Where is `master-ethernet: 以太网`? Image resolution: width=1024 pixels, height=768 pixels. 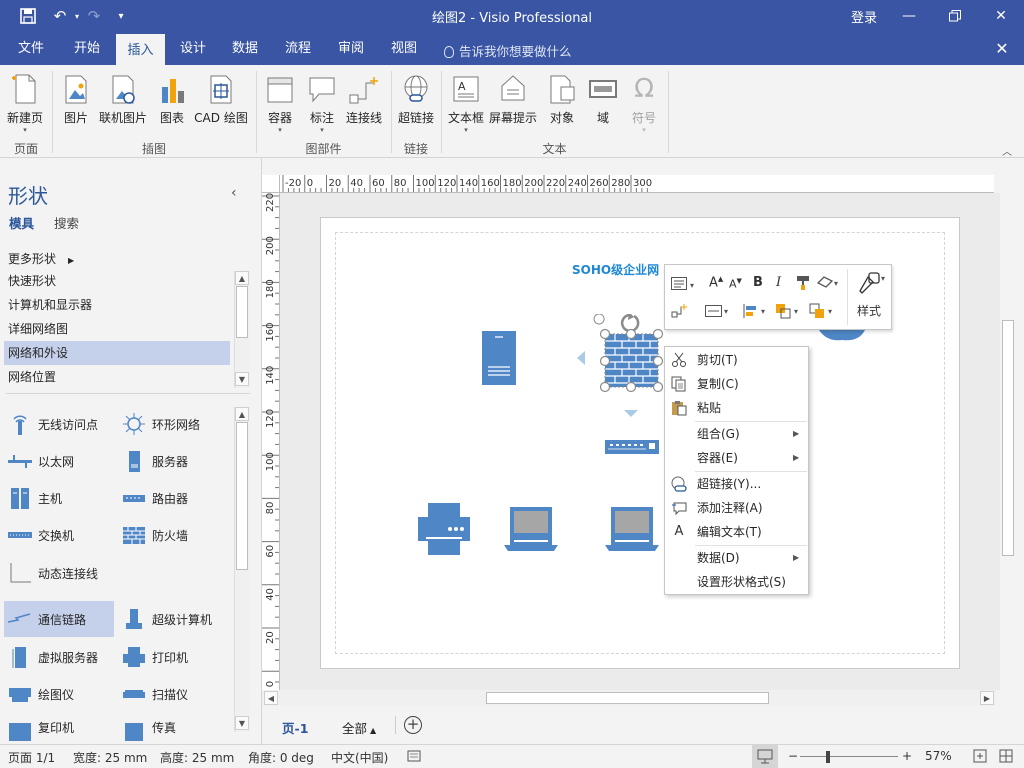 master-ethernet: 以太网 is located at coordinates (59, 461).